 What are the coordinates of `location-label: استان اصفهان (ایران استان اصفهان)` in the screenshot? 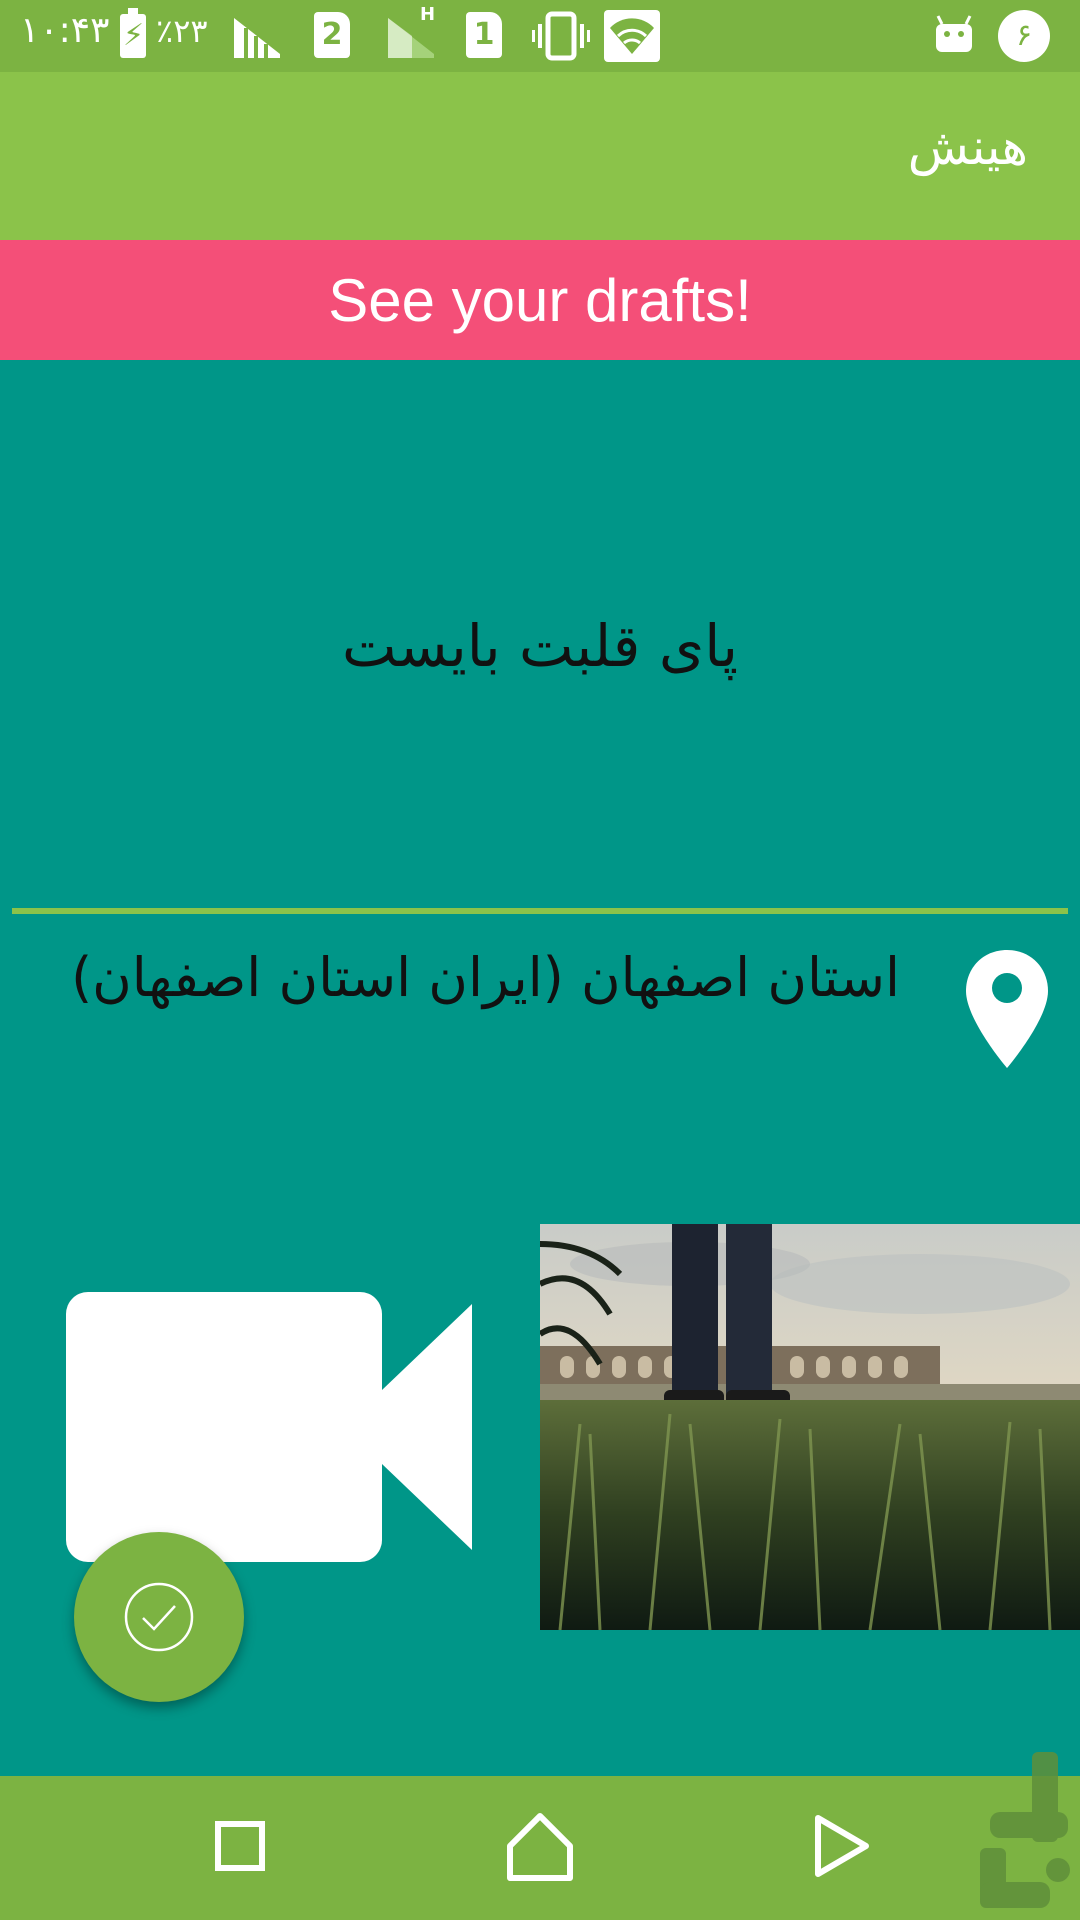 It's located at (485, 977).